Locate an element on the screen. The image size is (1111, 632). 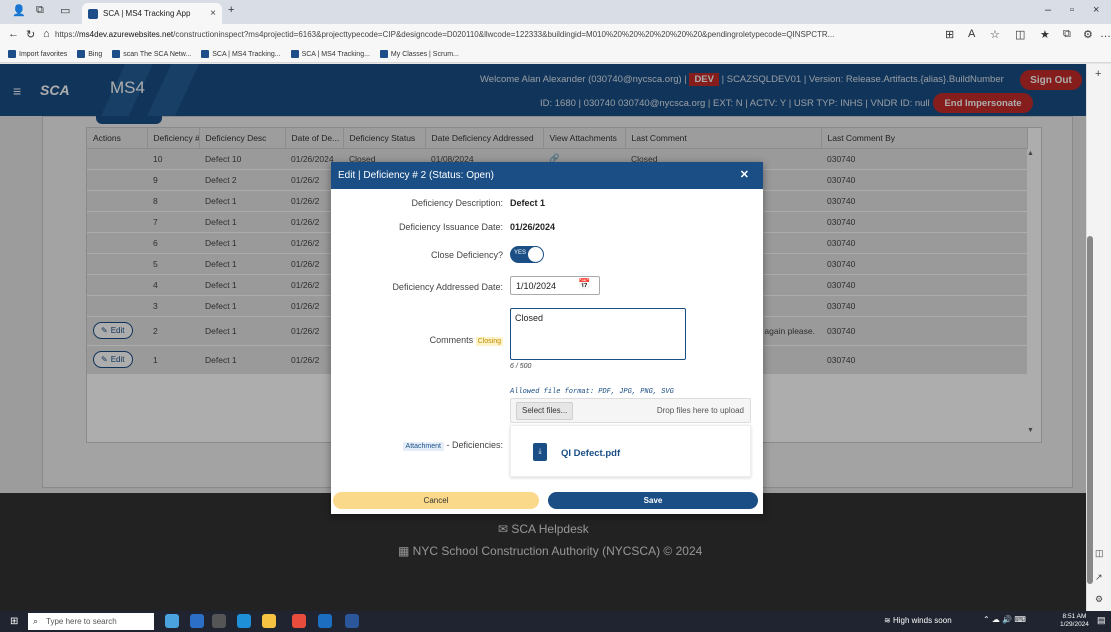
comments-textarea: Closed is located at coordinates (598, 334).